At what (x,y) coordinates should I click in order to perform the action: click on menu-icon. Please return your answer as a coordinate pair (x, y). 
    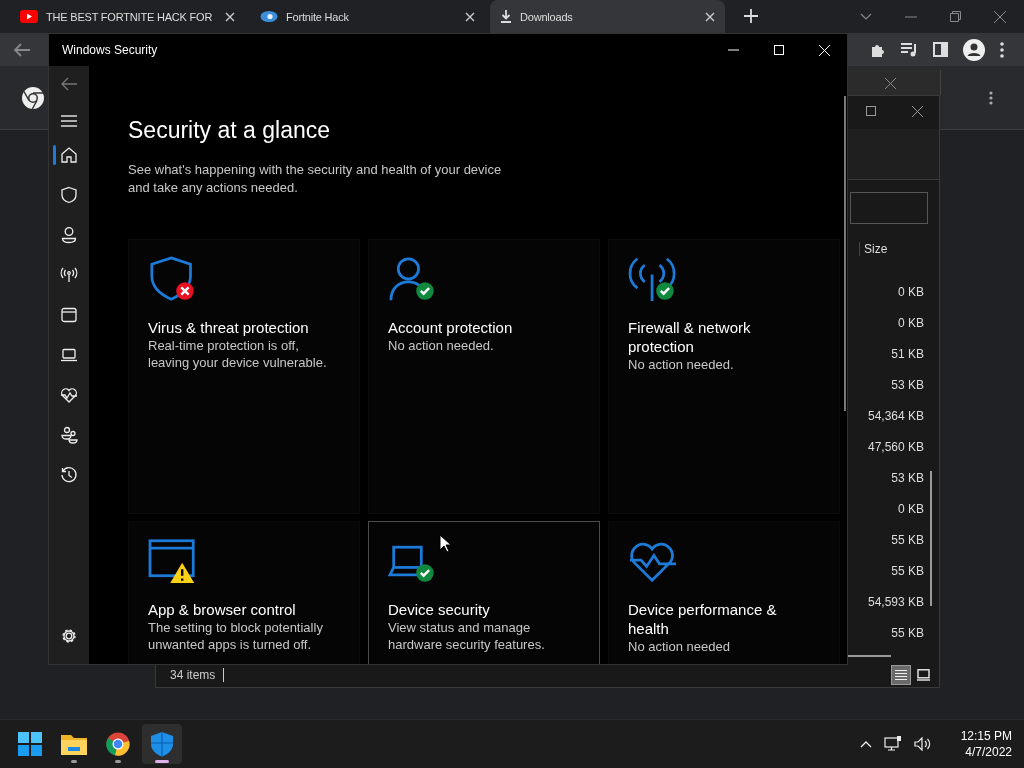
    Looking at the image, I should click on (69, 121).